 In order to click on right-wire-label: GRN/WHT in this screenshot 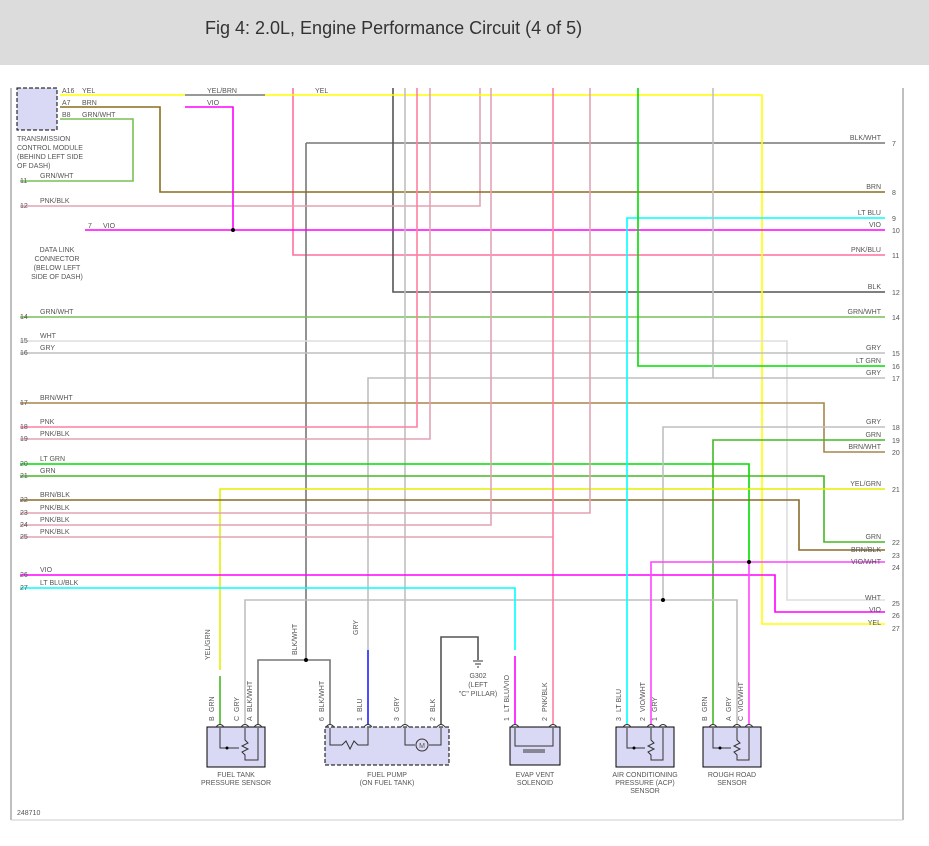, I will do `click(865, 312)`.